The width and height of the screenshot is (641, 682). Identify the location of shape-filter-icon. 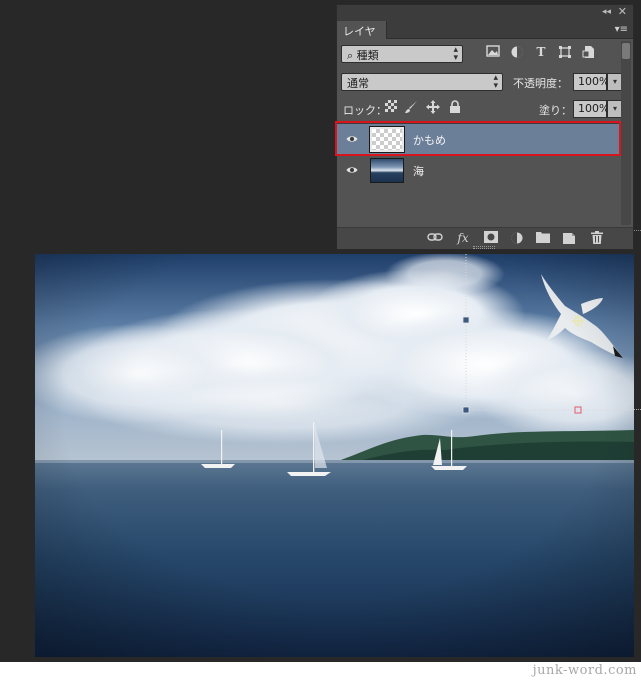
(565, 53).